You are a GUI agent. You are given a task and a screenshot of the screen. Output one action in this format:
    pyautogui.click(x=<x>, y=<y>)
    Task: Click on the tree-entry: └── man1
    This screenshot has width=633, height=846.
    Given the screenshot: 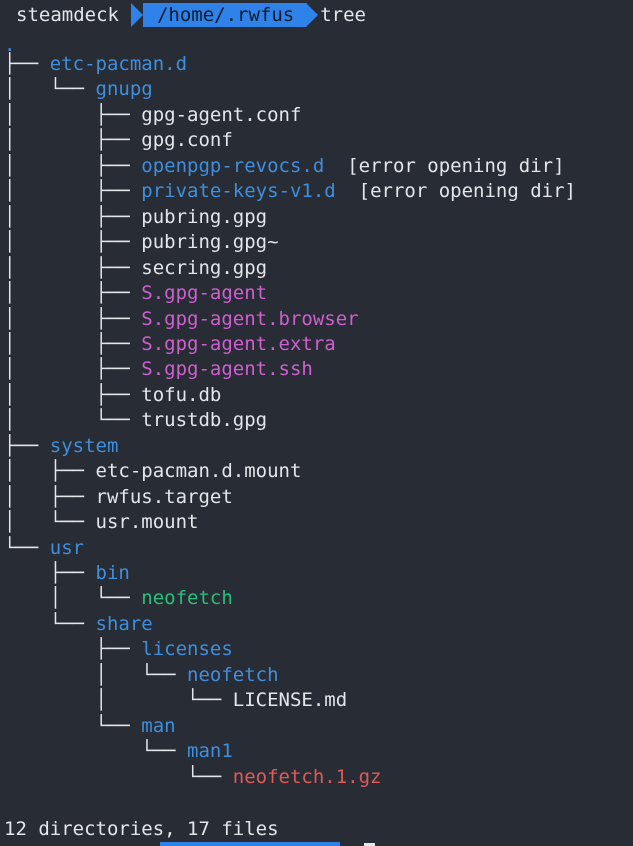 What is the action you would take?
    pyautogui.click(x=118, y=752)
    